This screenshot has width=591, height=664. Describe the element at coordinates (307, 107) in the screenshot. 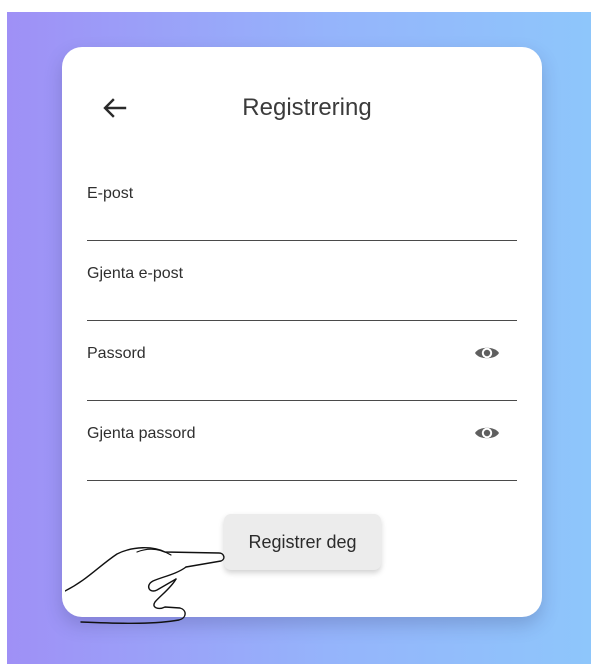

I see `page-title: Registrering` at that location.